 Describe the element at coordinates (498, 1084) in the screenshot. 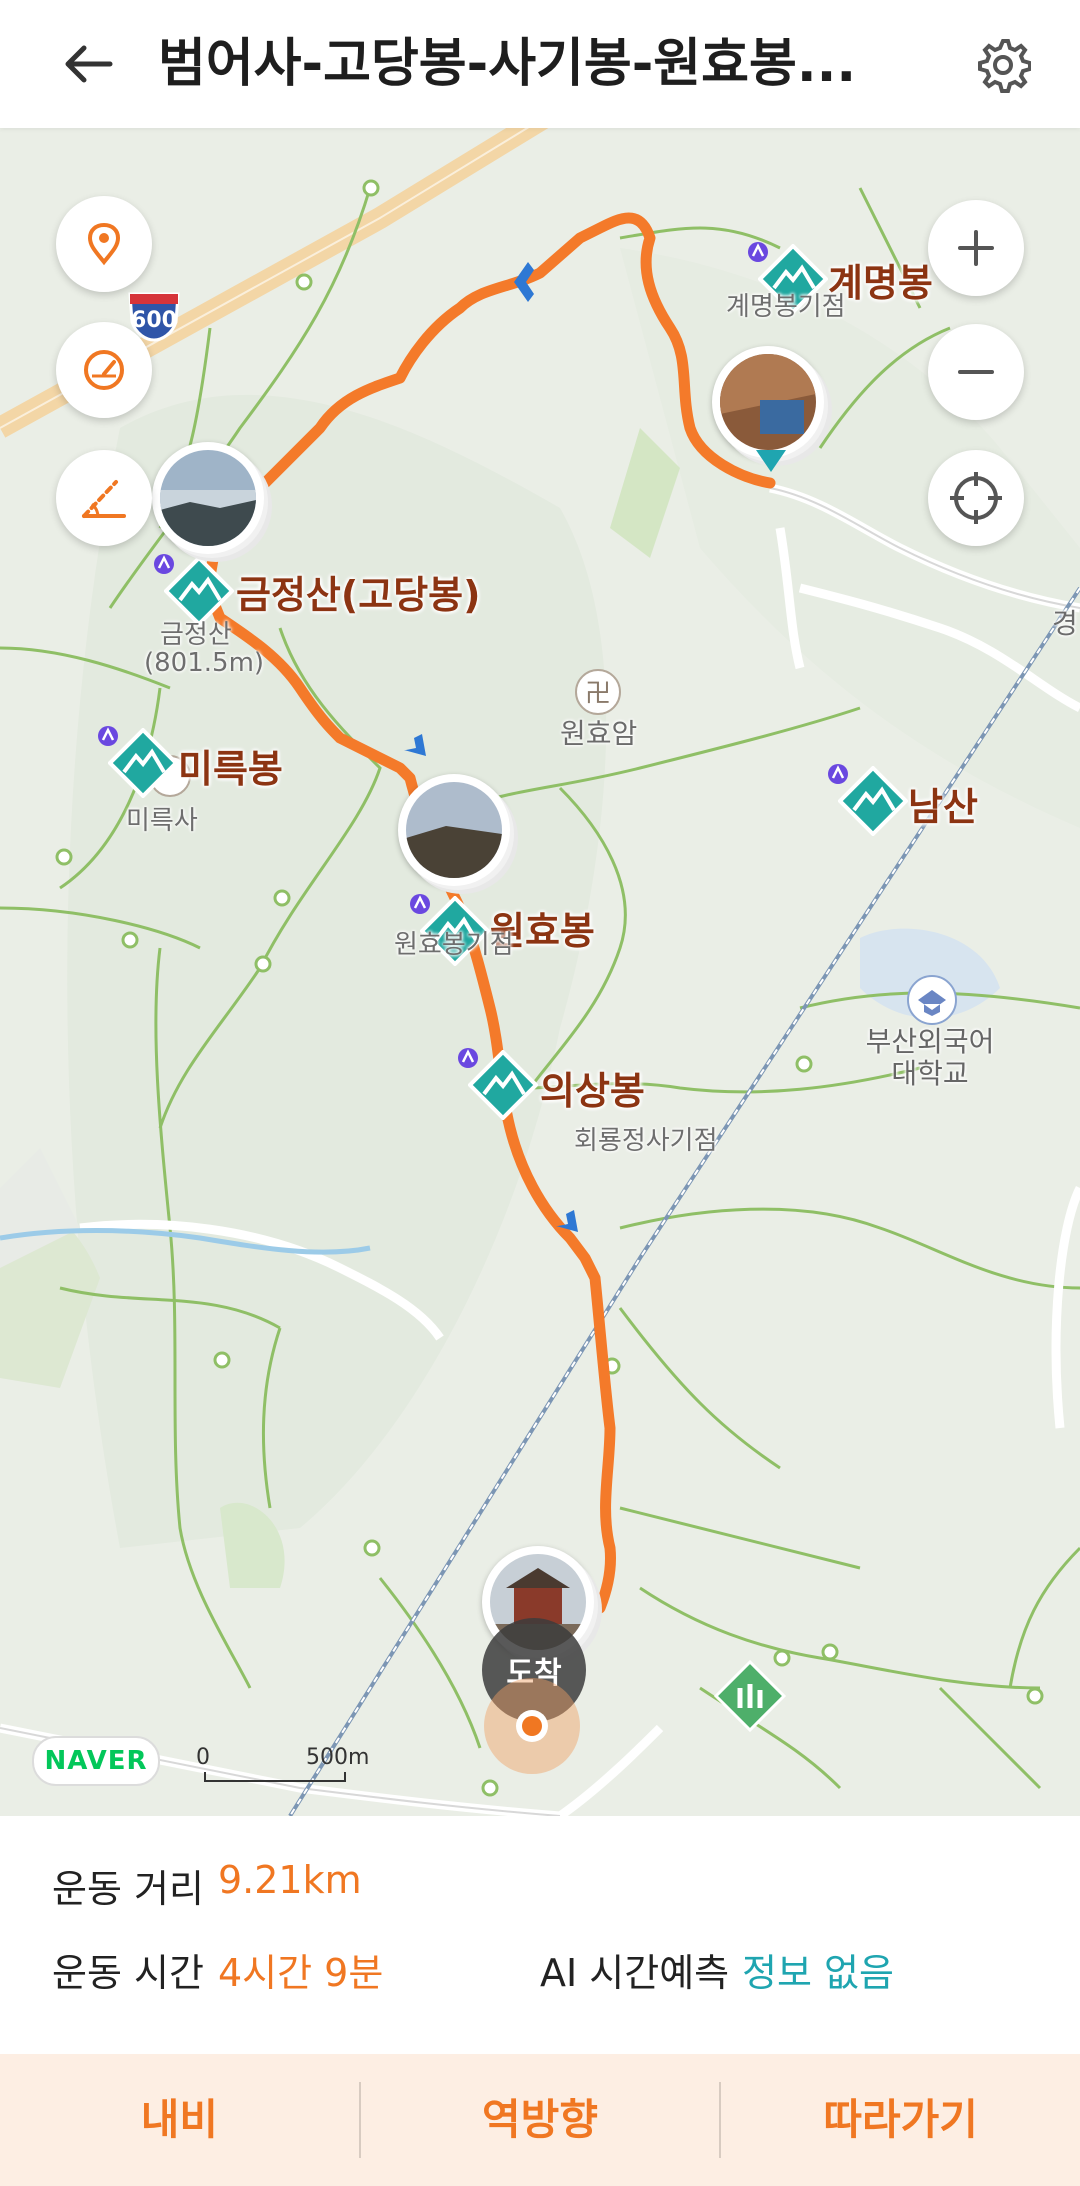

I see `peak-marker-uisangbong` at that location.